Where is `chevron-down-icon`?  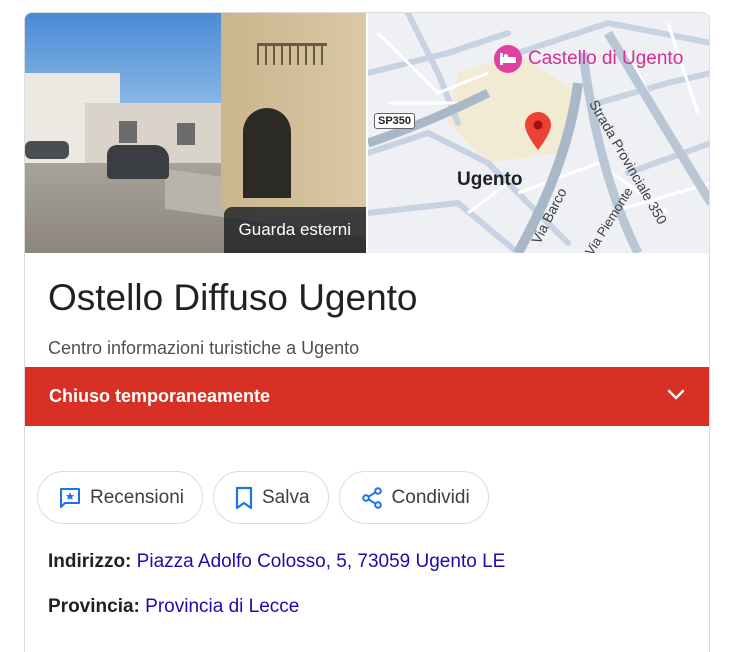
chevron-down-icon is located at coordinates (676, 397).